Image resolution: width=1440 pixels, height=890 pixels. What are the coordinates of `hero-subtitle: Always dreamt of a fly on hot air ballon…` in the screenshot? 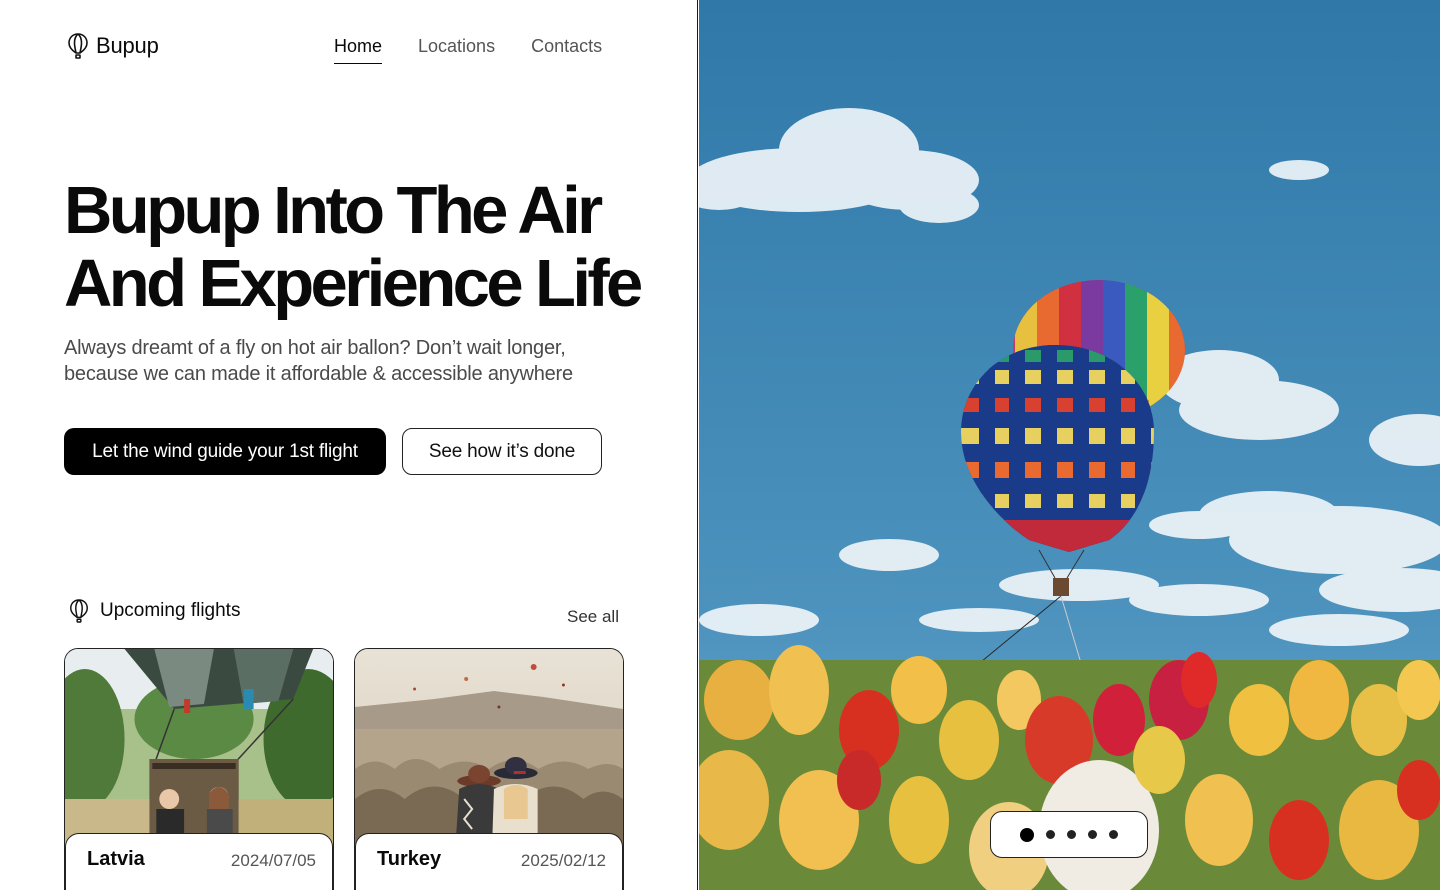 It's located at (364, 361).